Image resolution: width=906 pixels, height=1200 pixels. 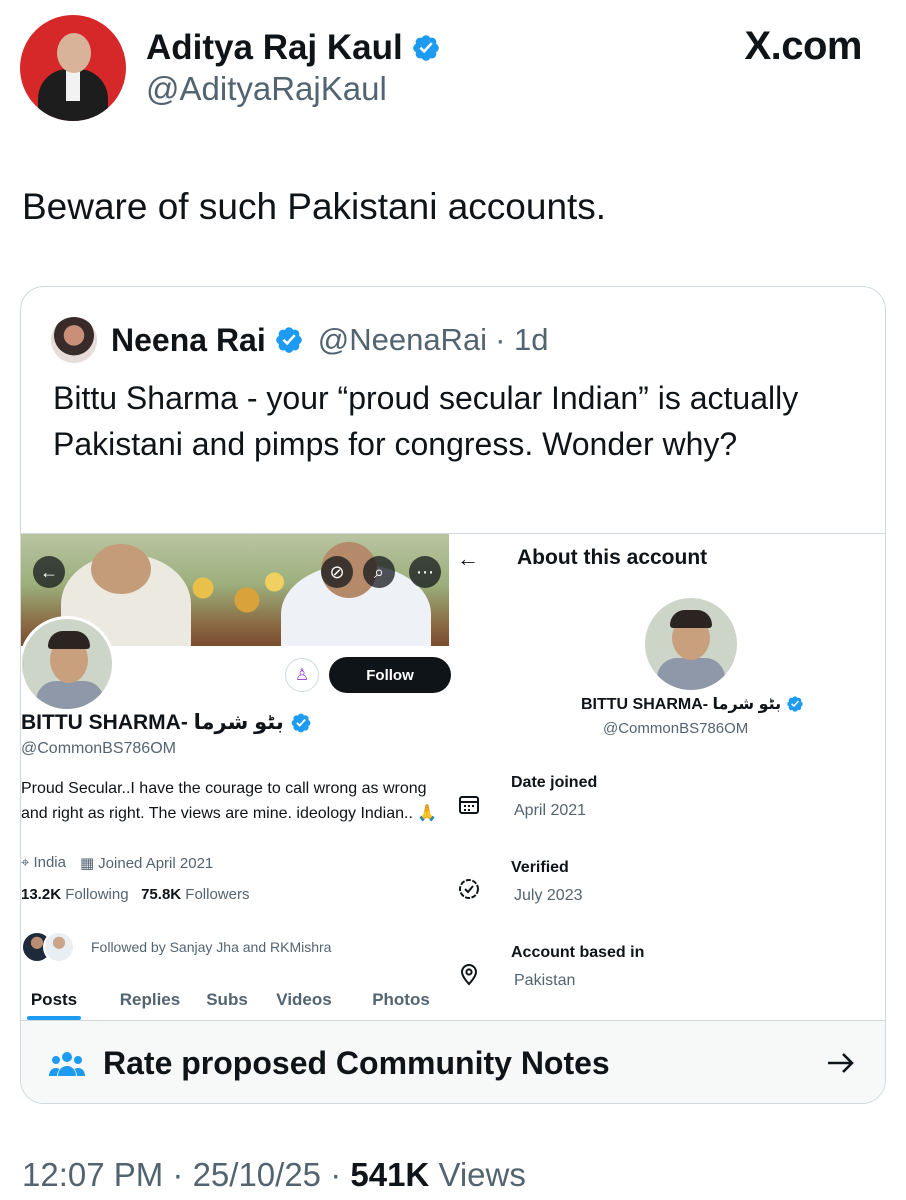 What do you see at coordinates (803, 46) in the screenshot?
I see `x-brand-logo: X.com` at bounding box center [803, 46].